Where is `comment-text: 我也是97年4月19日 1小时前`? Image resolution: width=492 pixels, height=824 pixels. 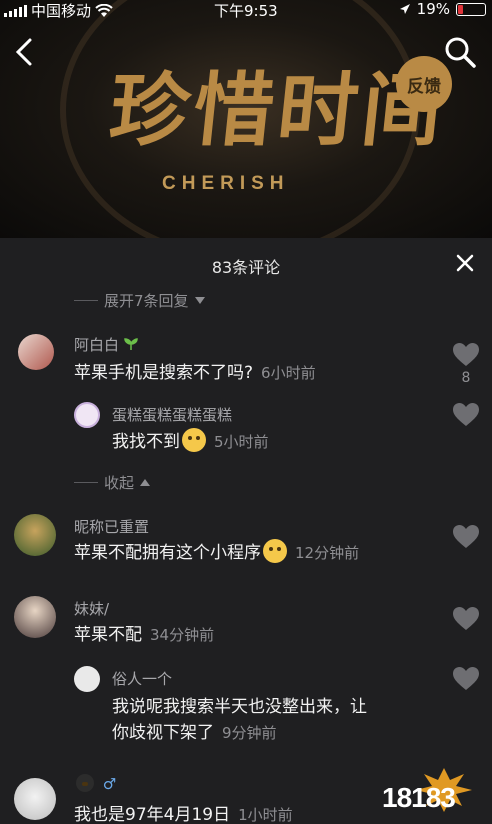
comment-text: 我也是97年4月19日 1小时前 is located at coordinates (183, 812).